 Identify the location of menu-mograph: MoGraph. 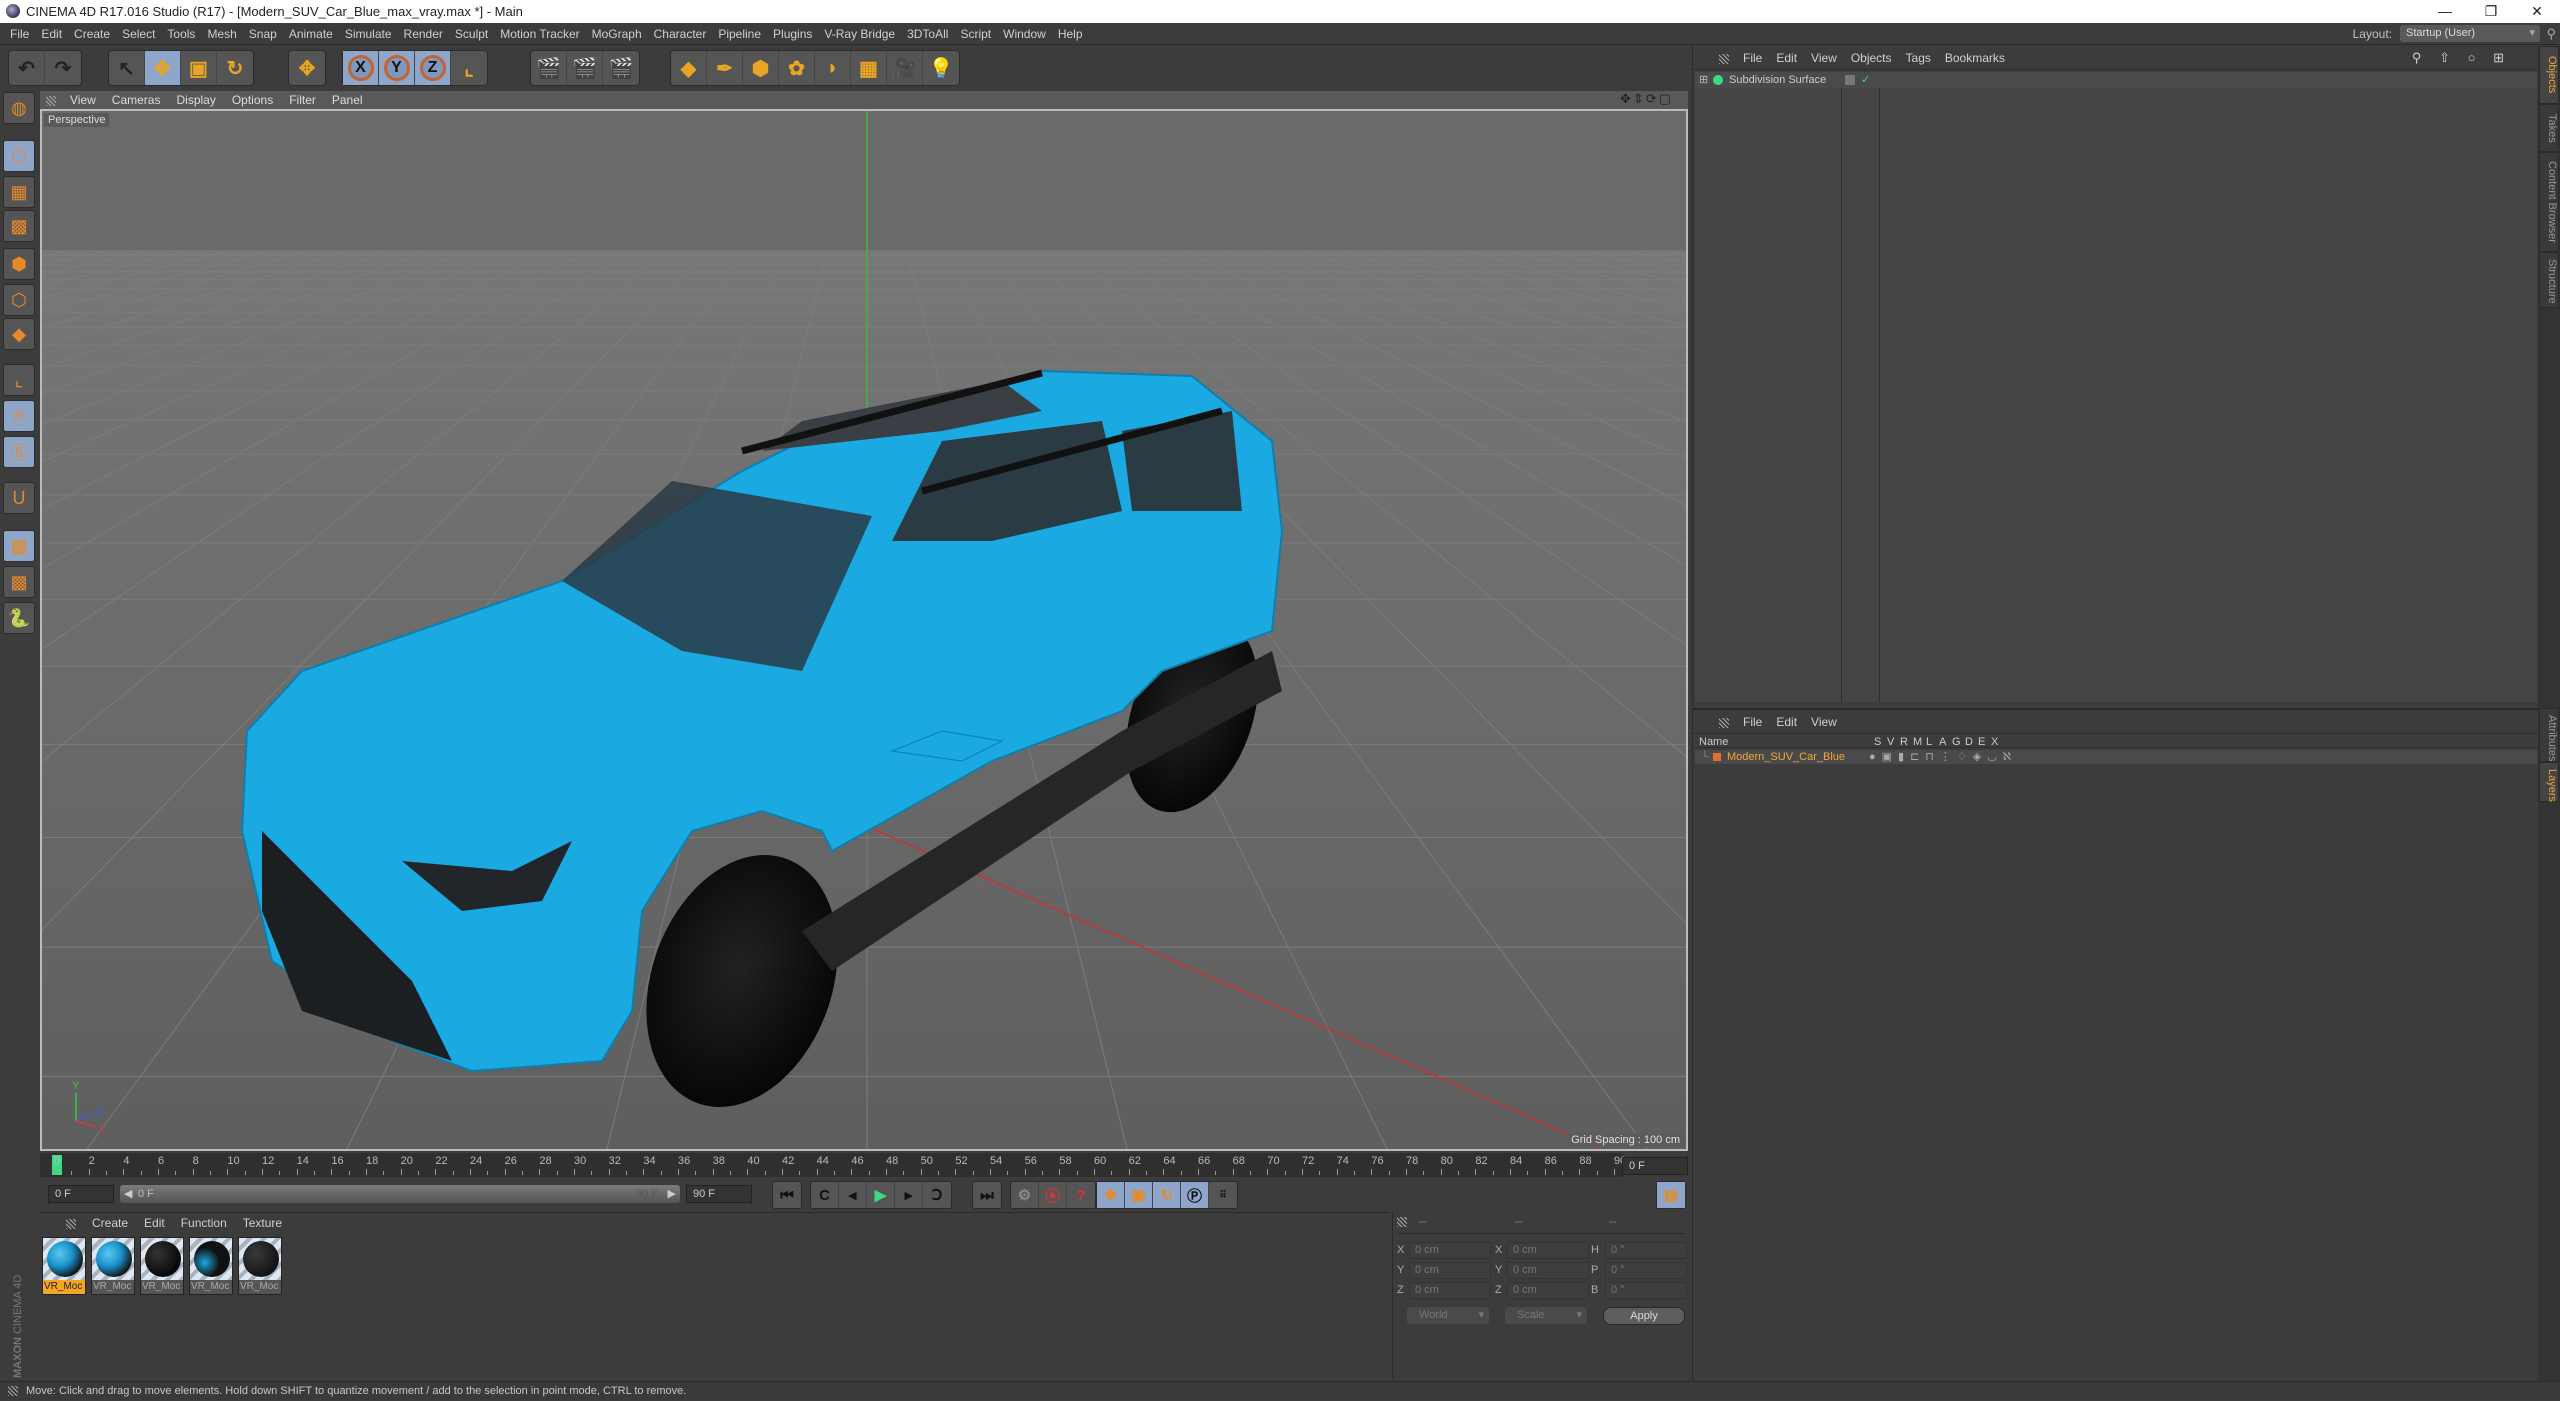
(617, 34).